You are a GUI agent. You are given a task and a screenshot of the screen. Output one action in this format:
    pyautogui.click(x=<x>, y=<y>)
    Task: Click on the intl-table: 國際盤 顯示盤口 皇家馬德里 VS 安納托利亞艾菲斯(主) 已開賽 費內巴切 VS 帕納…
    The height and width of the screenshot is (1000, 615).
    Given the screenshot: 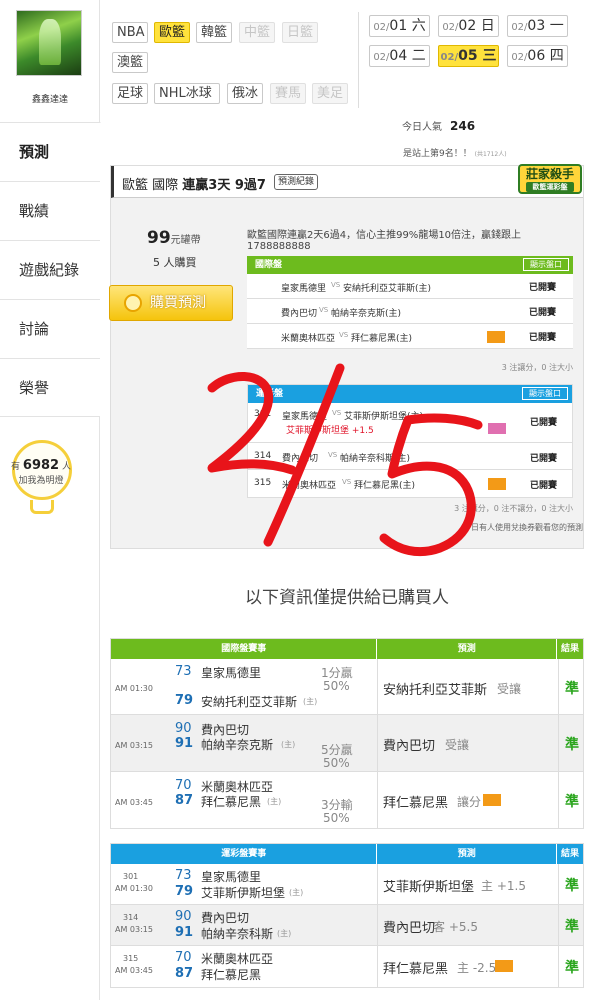 What is the action you would take?
    pyautogui.click(x=410, y=302)
    